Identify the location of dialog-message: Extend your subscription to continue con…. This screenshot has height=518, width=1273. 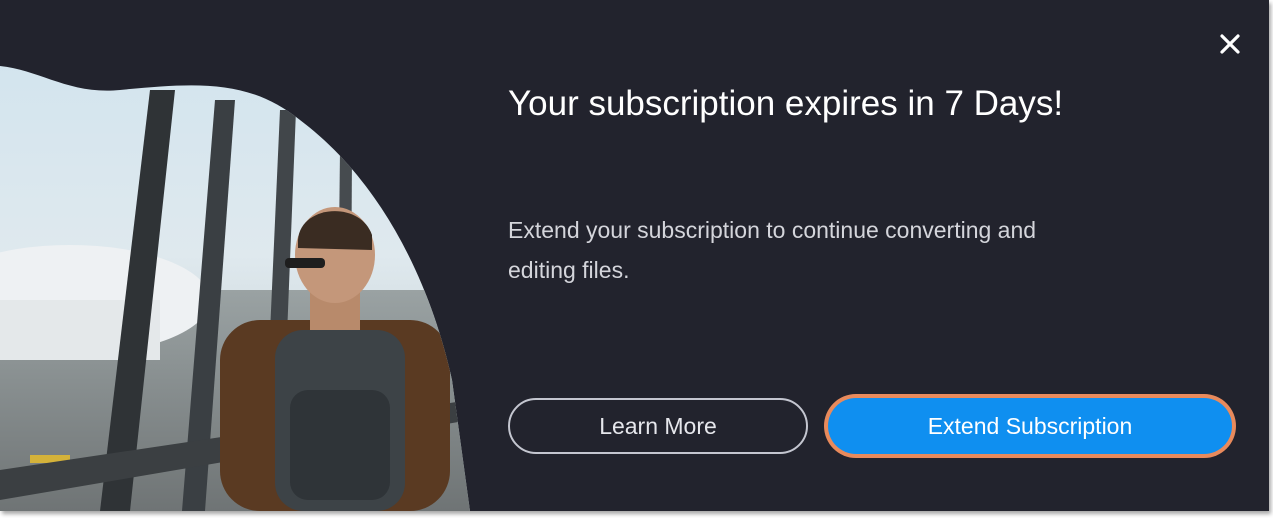
(772, 250).